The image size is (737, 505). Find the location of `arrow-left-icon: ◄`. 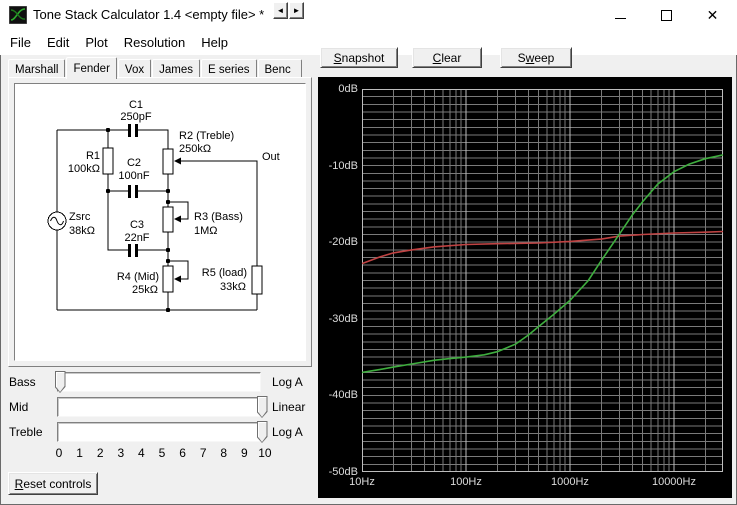

arrow-left-icon: ◄ is located at coordinates (280, 10).